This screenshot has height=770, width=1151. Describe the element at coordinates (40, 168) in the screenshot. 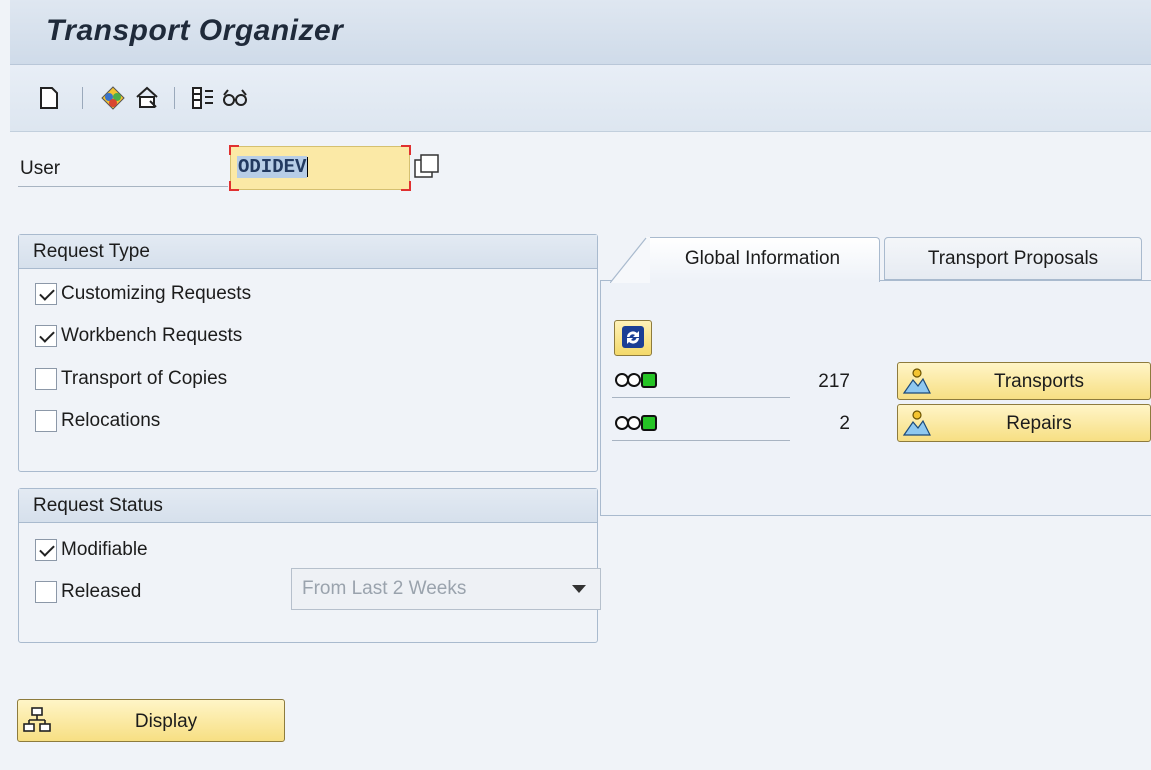

I see `user-label: User` at that location.